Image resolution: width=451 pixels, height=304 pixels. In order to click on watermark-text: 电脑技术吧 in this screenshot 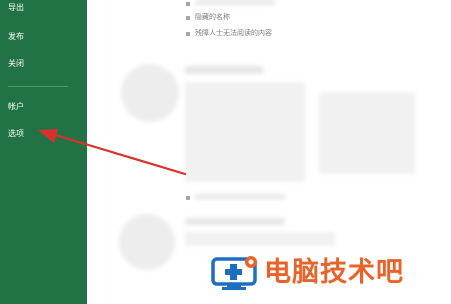, I will do `click(334, 272)`.